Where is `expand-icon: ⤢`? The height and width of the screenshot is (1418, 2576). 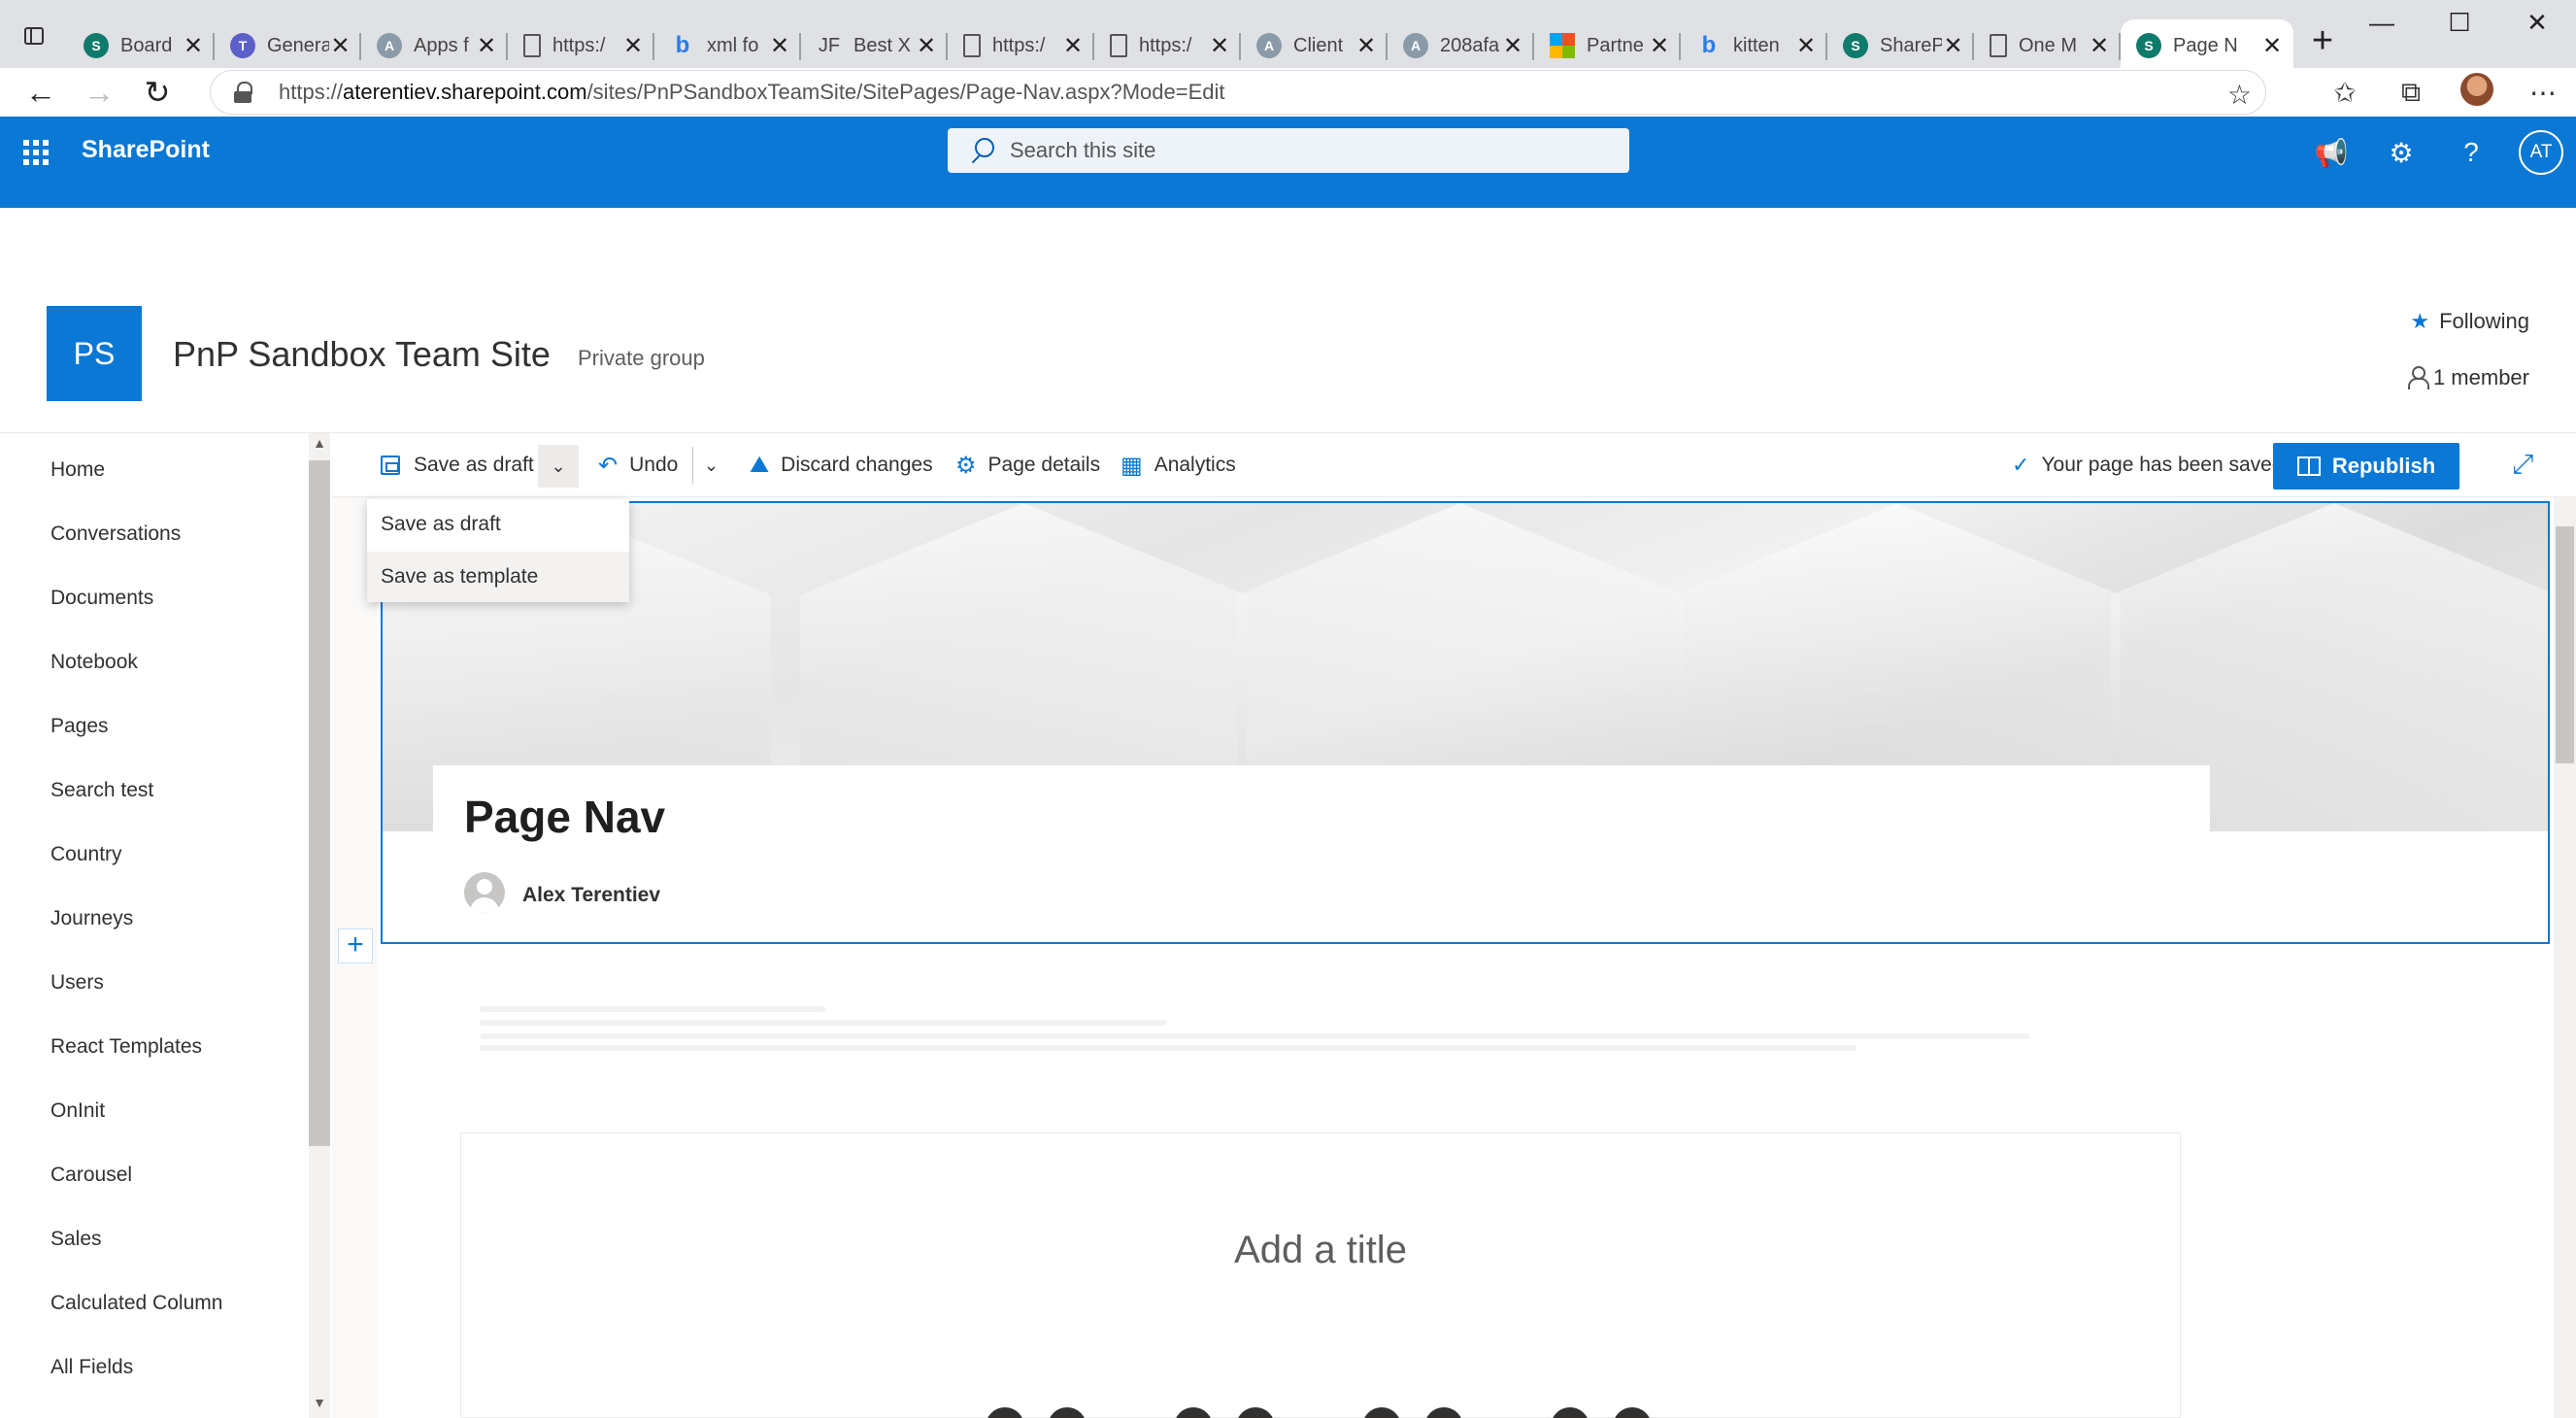 expand-icon: ⤢ is located at coordinates (2523, 465).